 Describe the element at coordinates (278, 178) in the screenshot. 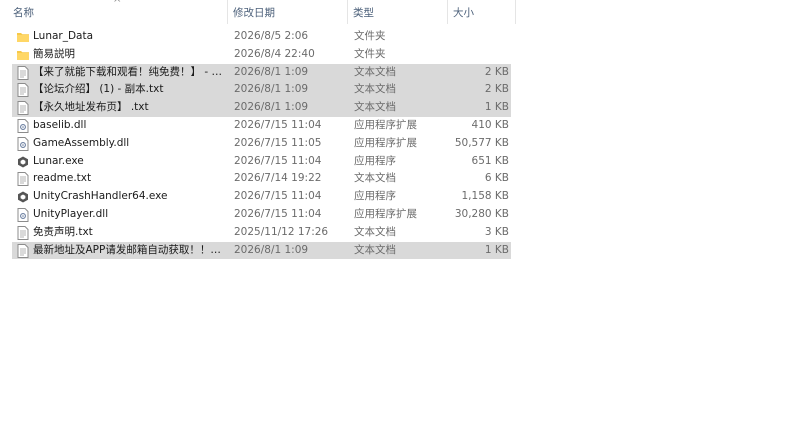

I see `file-date: 2026/7/14 19:22` at that location.